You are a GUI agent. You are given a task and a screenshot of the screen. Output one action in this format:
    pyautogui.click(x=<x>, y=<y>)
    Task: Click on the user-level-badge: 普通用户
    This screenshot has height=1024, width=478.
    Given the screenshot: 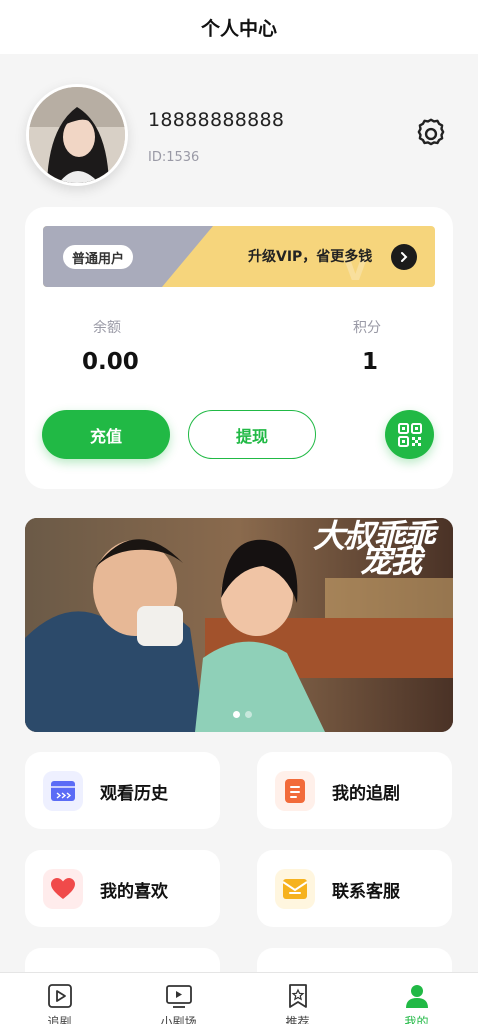 What is the action you would take?
    pyautogui.click(x=98, y=257)
    